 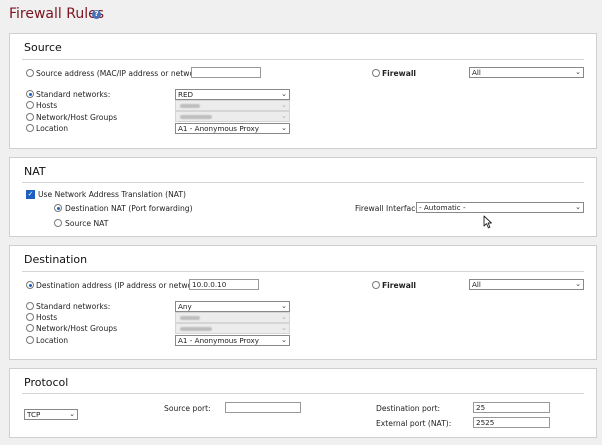 What do you see at coordinates (232, 94) in the screenshot?
I see `source-standard-networks-select: RED ⌄` at bounding box center [232, 94].